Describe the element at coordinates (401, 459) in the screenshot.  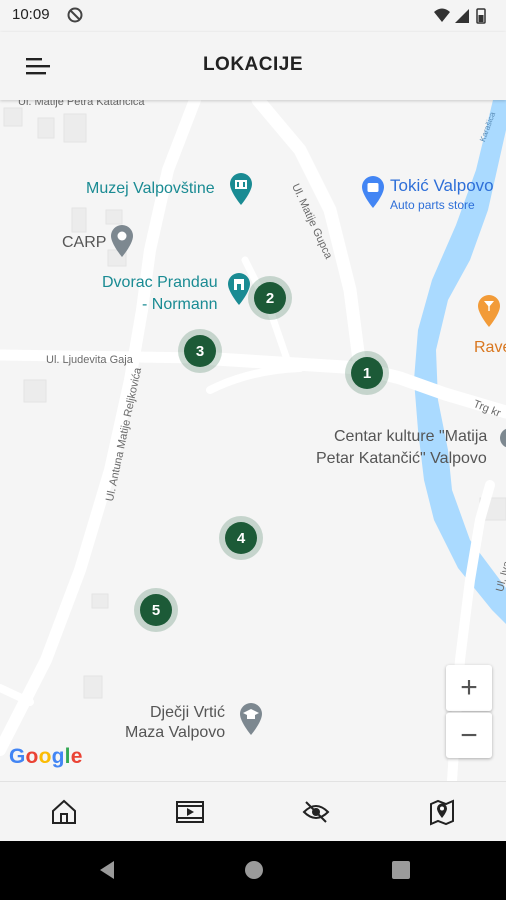
I see `poi-culture-label-2: Petar Katančić" Valpovo` at that location.